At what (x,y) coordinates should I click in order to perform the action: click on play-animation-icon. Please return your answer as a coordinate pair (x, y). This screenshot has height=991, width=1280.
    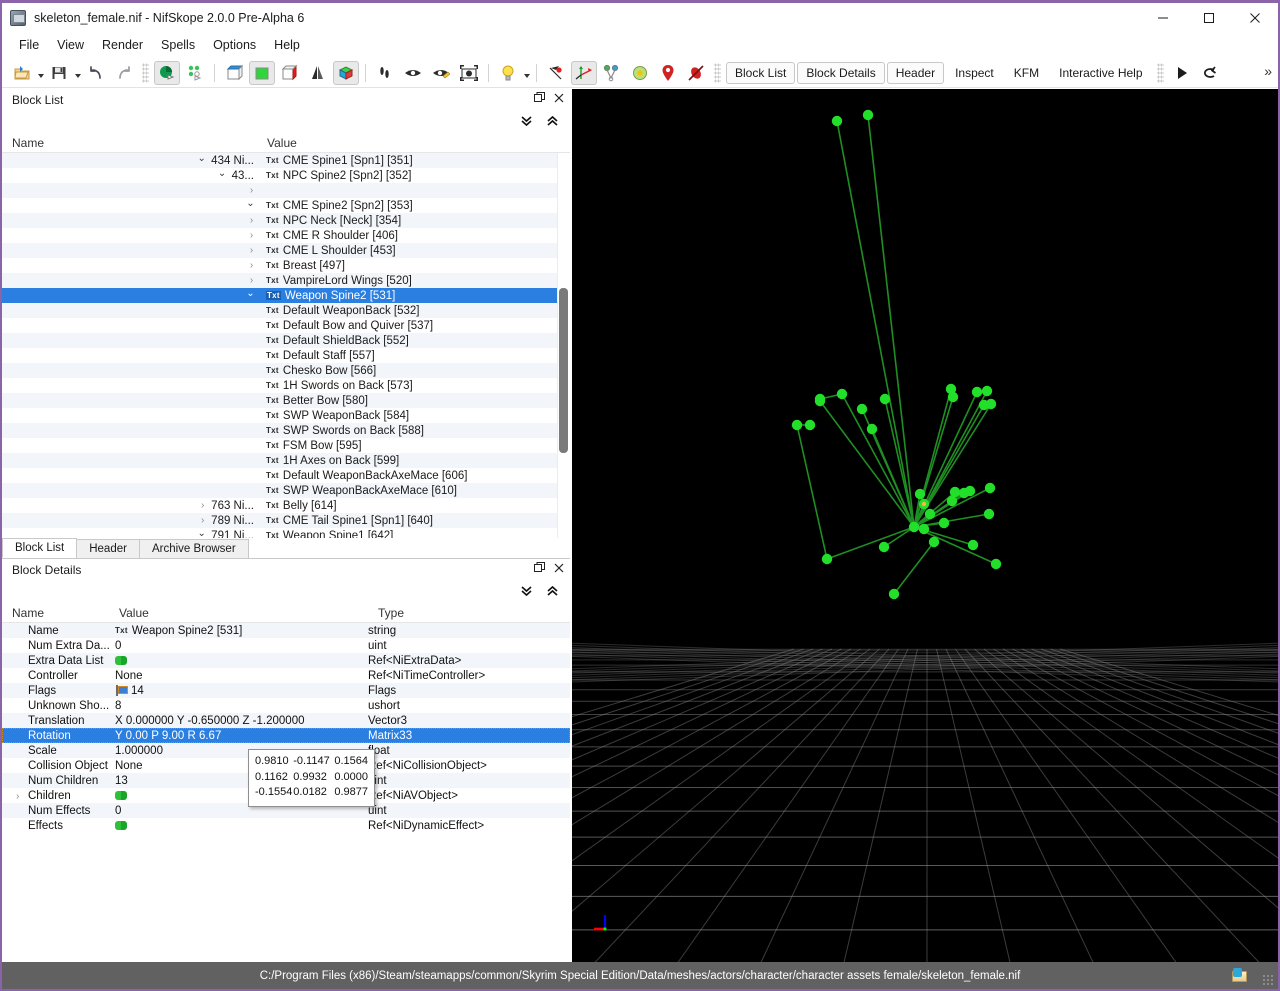
    Looking at the image, I should click on (1182, 73).